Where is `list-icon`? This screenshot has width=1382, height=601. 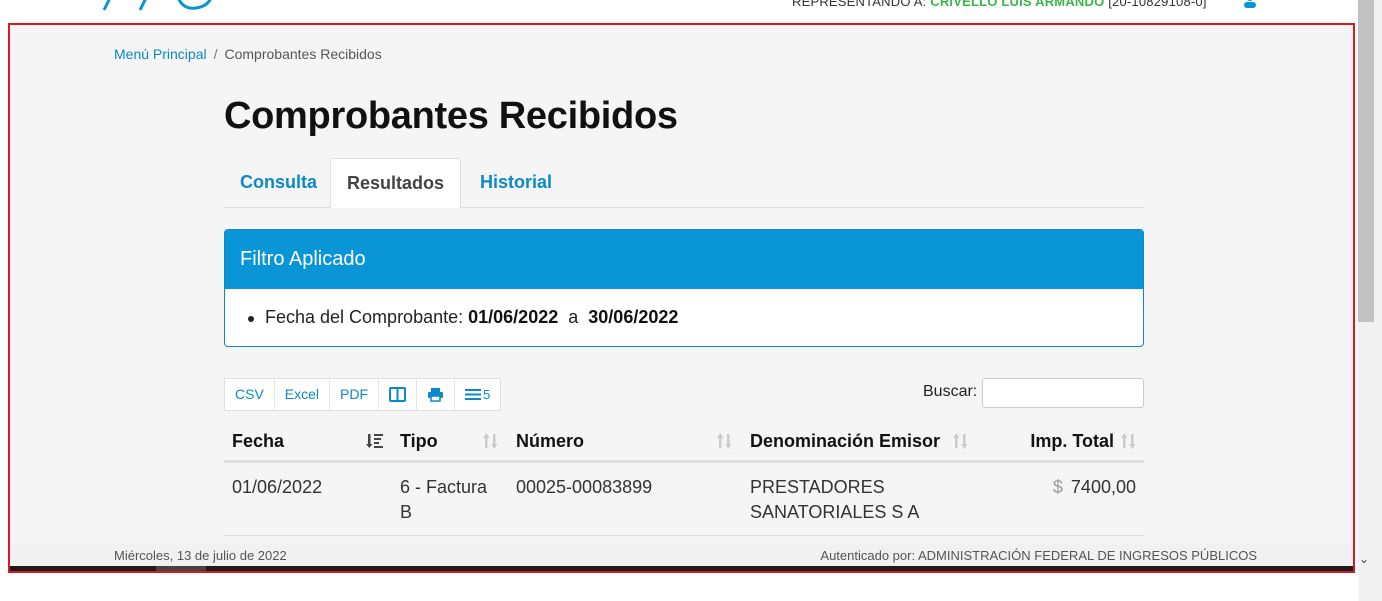 list-icon is located at coordinates (473, 394).